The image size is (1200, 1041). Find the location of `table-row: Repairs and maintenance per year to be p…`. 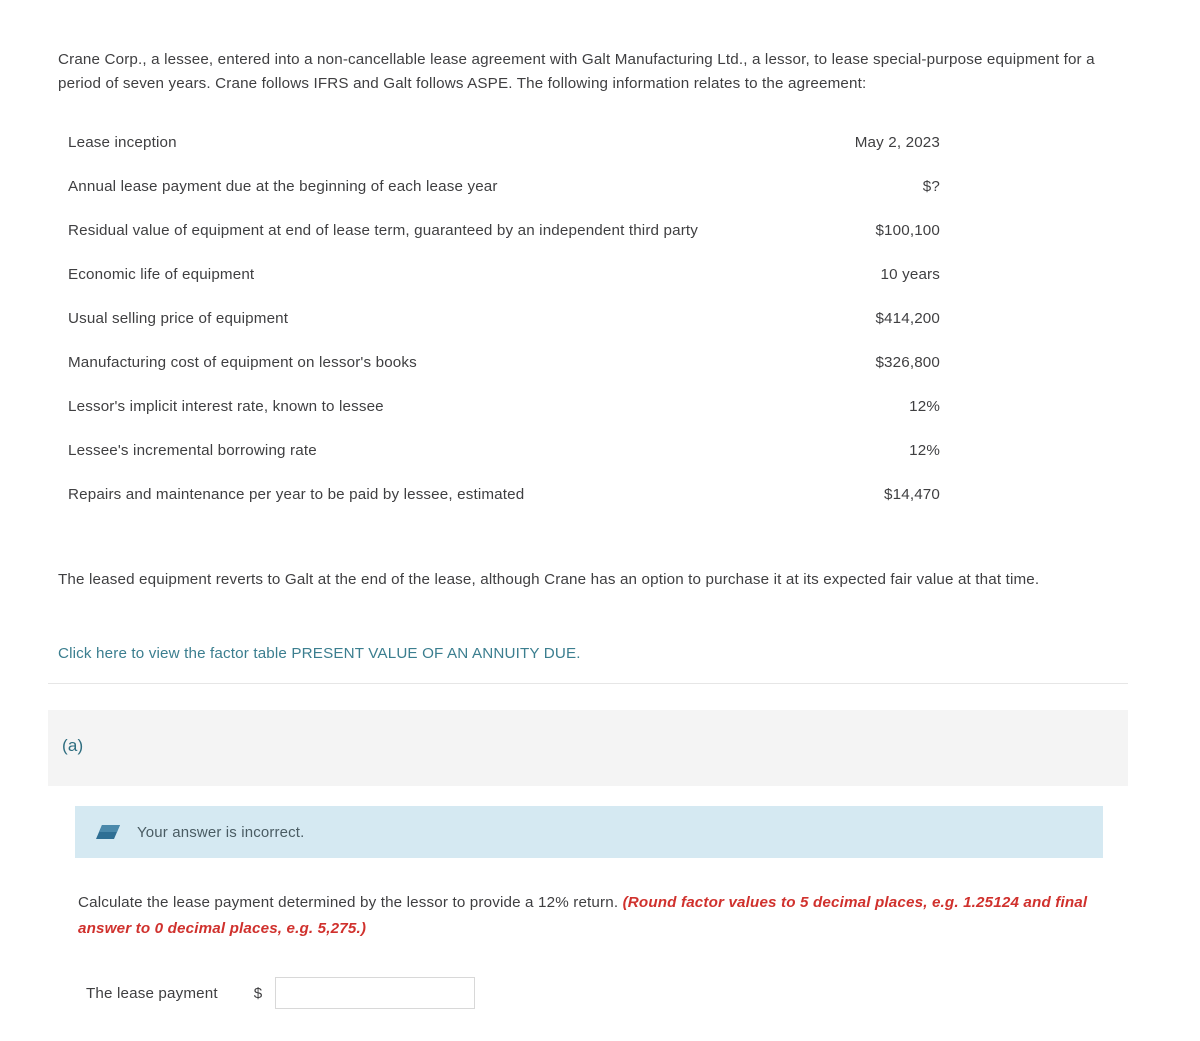

table-row: Repairs and maintenance per year to be p… is located at coordinates (504, 508).